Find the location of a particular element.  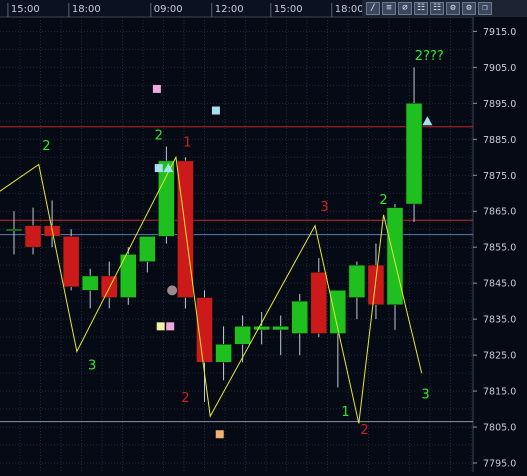

price-axis-label: 7895.0 is located at coordinates (499, 104).